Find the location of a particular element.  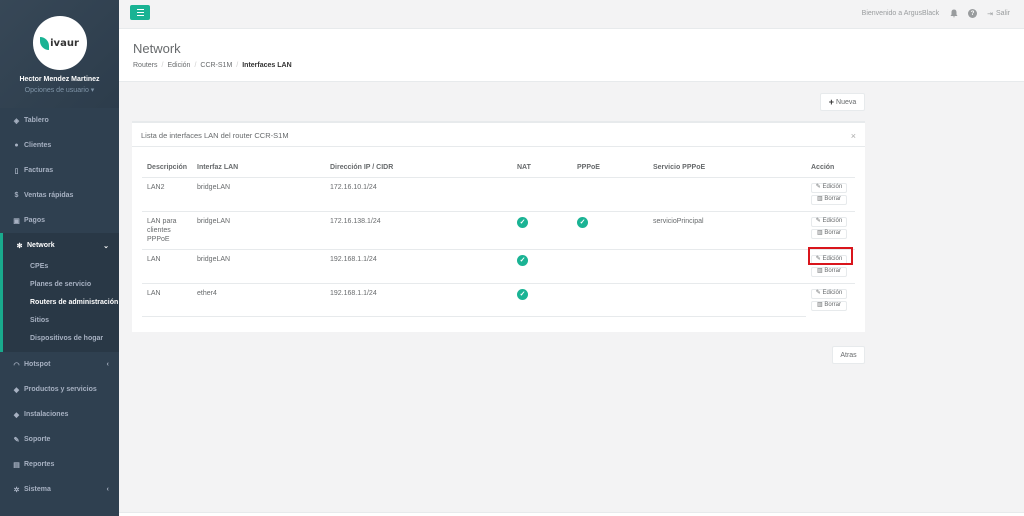

submenu-item-routers-de-administracion: Routers de administración is located at coordinates (61, 303).